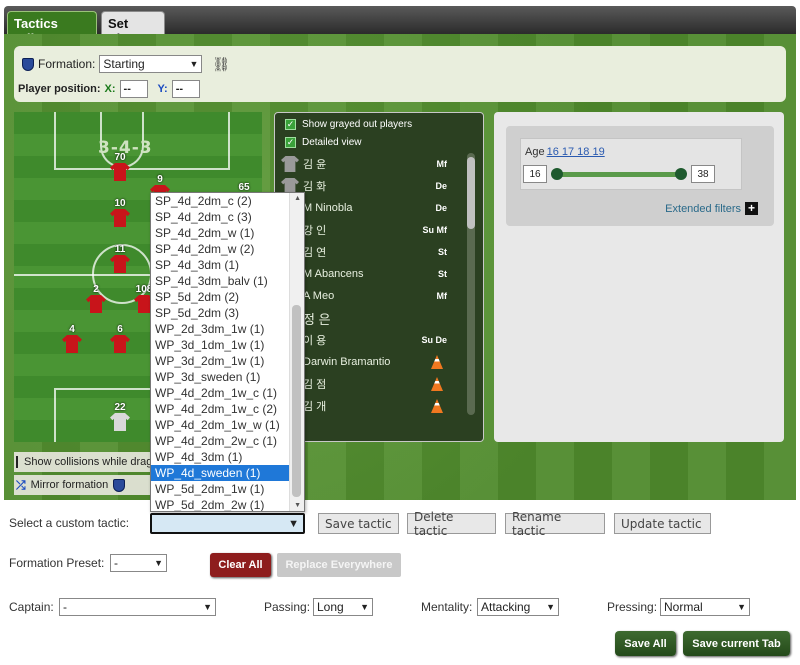 The height and width of the screenshot is (665, 800). What do you see at coordinates (703, 174) in the screenshot?
I see `age-max-input: 38` at bounding box center [703, 174].